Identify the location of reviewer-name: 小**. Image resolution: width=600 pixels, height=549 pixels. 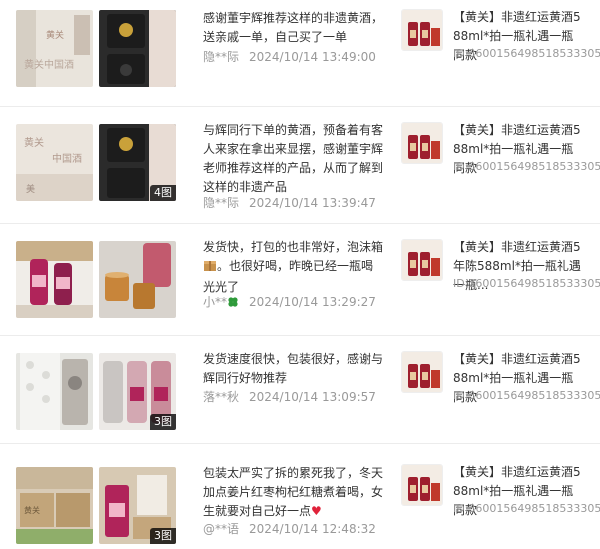
(215, 302).